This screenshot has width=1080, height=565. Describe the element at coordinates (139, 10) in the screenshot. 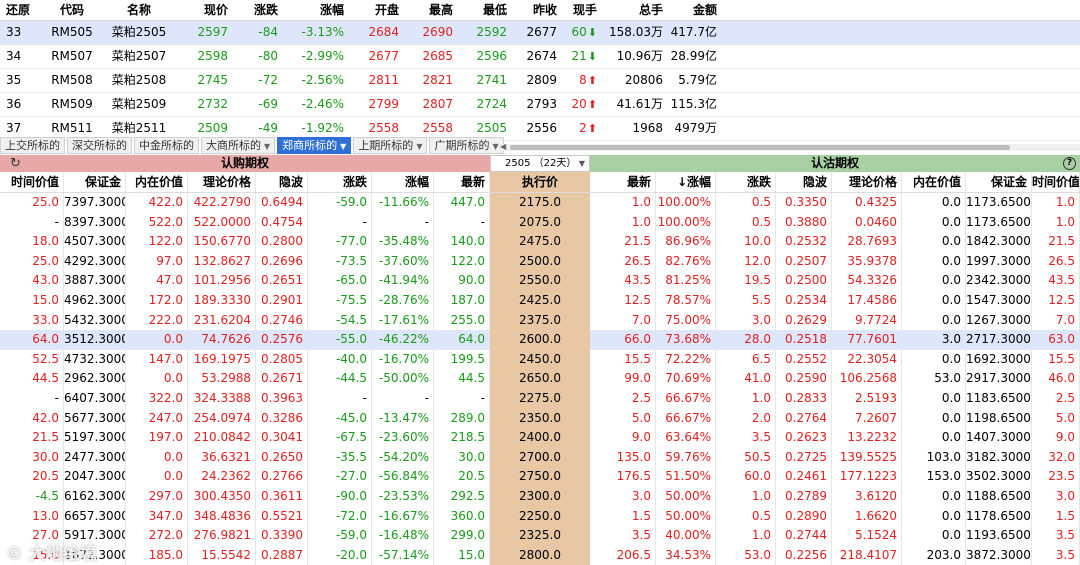

I see `quote-header-cell: 名称` at that location.